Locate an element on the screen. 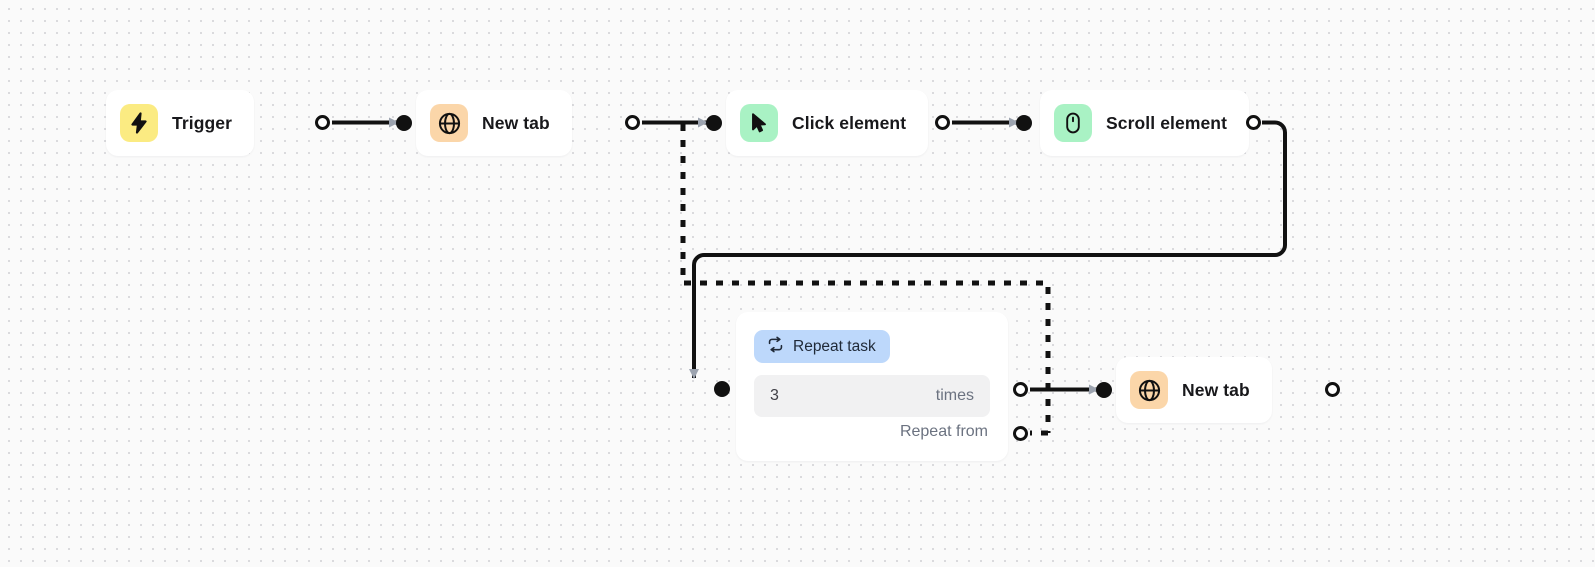 This screenshot has height=567, width=1595. repeat-count-value: 3 is located at coordinates (774, 395).